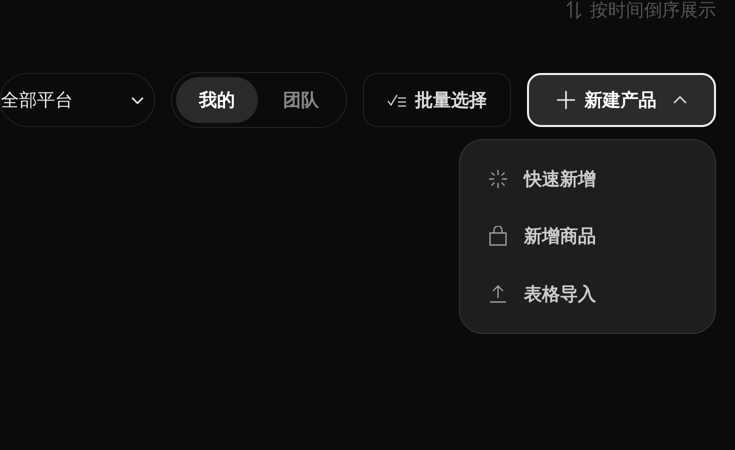  I want to click on checklist-icon, so click(397, 100).